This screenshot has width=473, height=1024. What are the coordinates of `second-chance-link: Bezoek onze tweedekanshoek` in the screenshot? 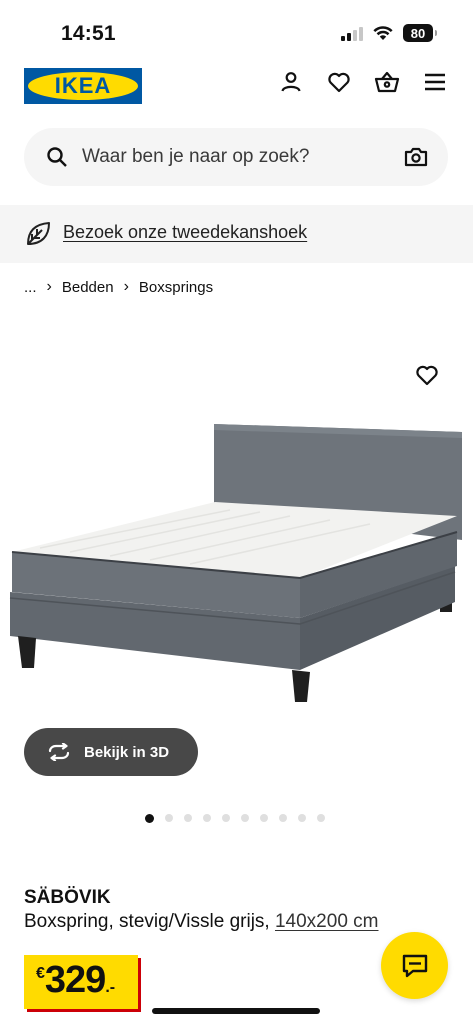 It's located at (185, 232).